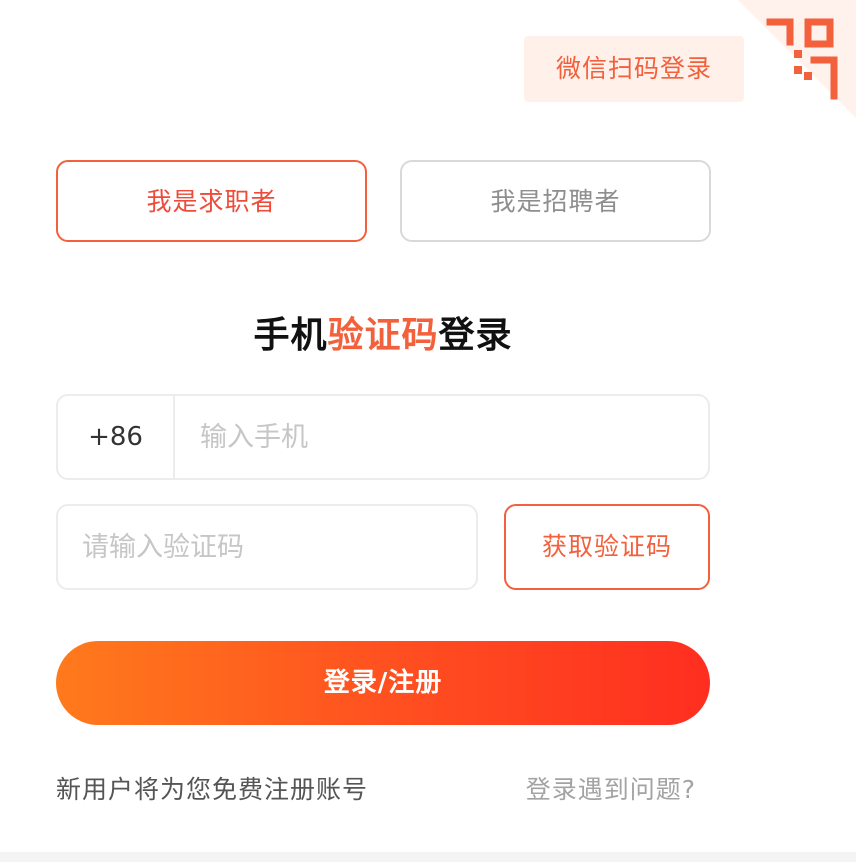  What do you see at coordinates (212, 789) in the screenshot?
I see `auto-register-note: 新用户将为您免费注册账号` at bounding box center [212, 789].